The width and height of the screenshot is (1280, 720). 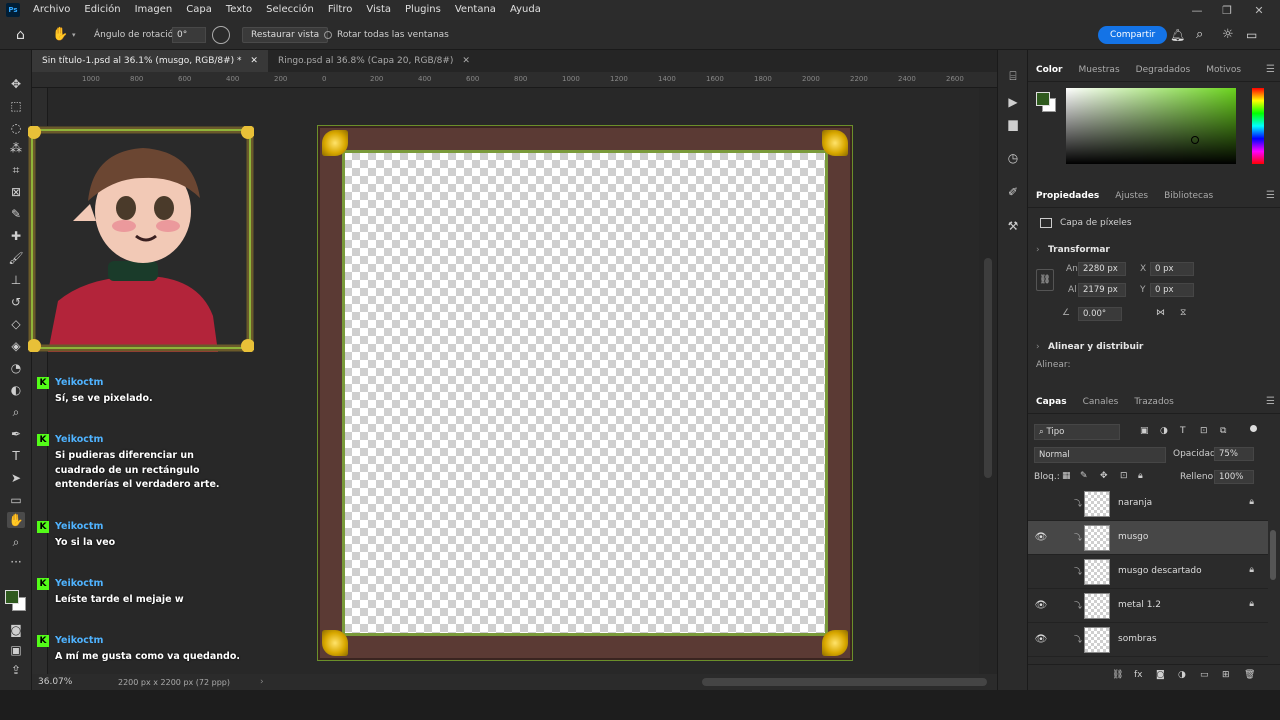 I want to click on layers-scrollbar, so click(x=1273, y=555).